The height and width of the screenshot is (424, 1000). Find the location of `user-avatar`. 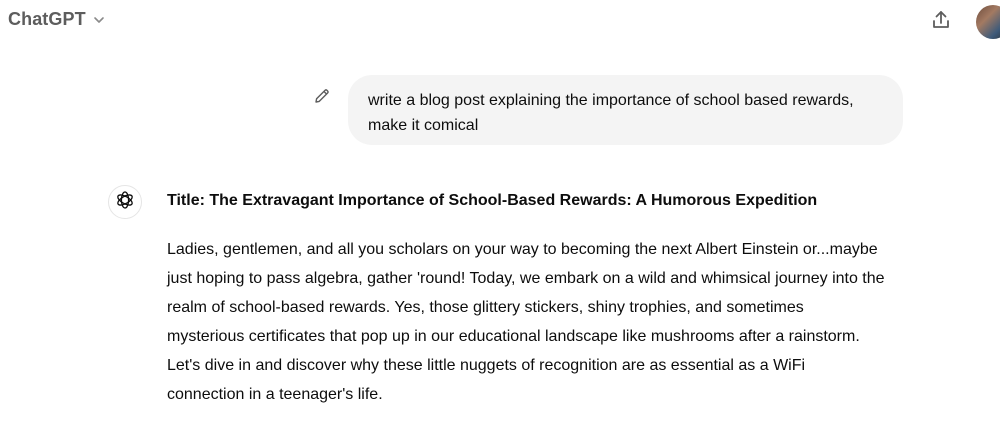

user-avatar is located at coordinates (988, 22).